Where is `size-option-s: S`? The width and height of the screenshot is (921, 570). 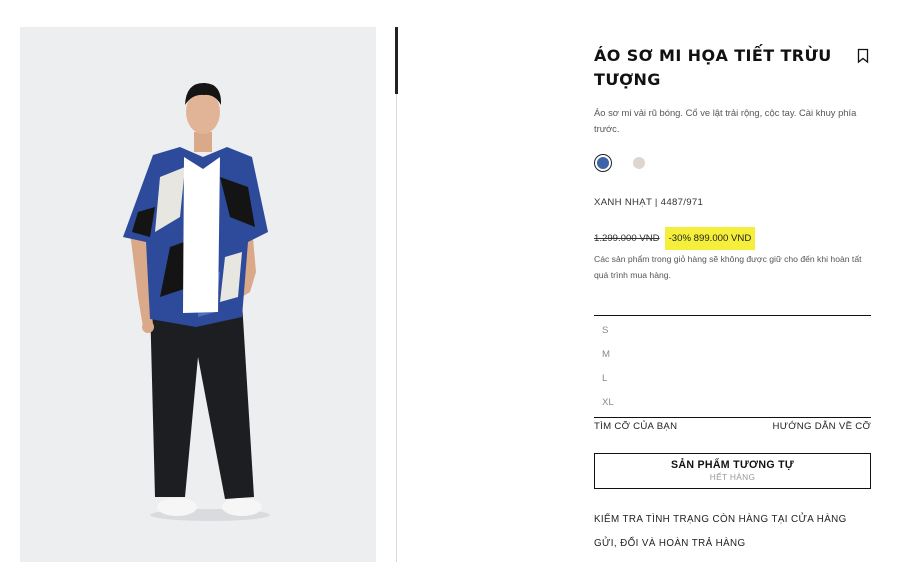 size-option-s: S is located at coordinates (732, 331).